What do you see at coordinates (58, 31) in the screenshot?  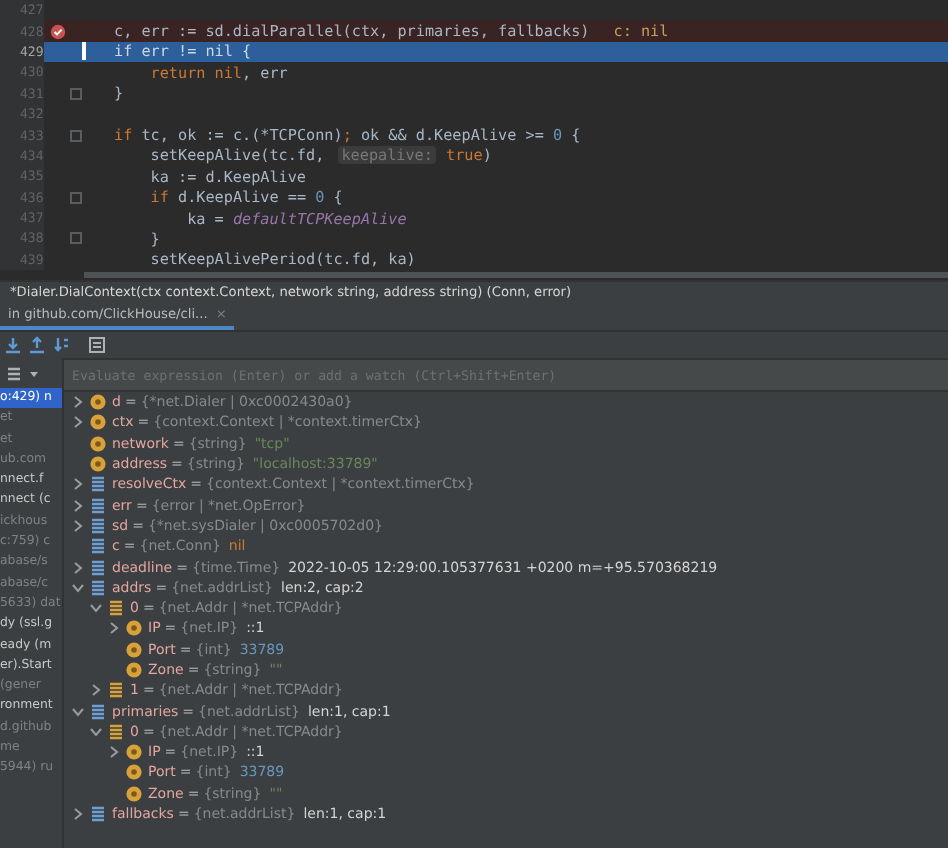 I see `breakpoint-icon` at bounding box center [58, 31].